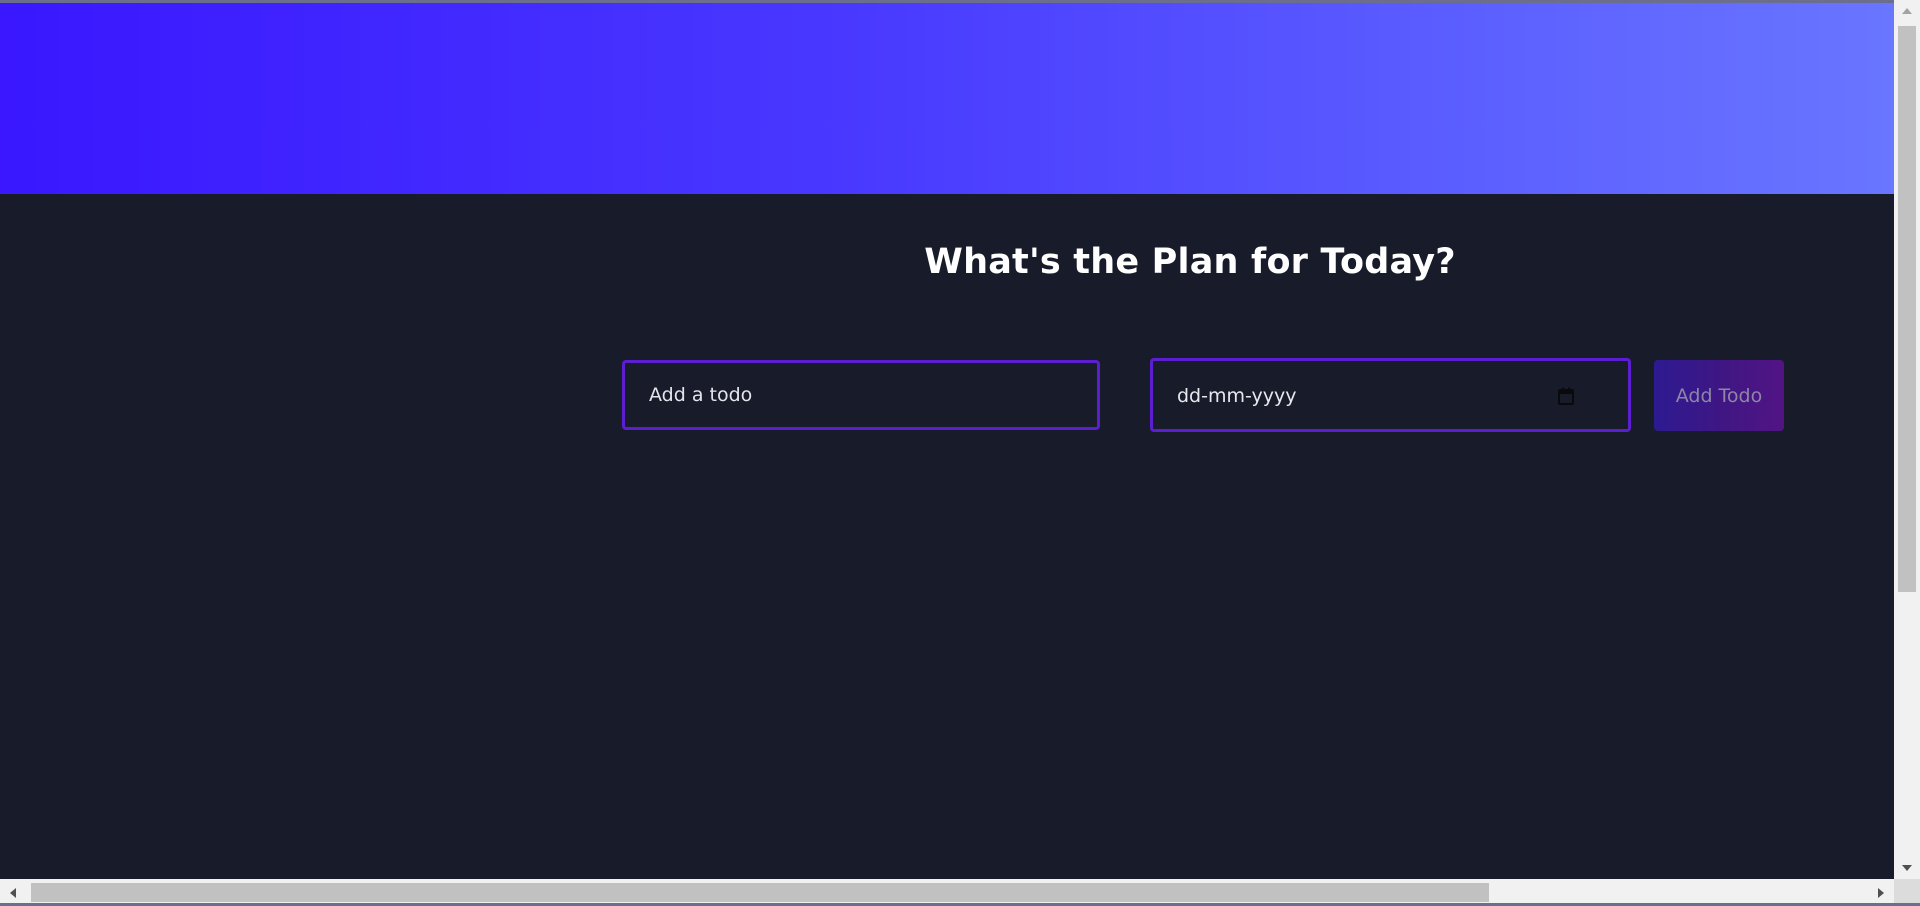 The image size is (1920, 906). Describe the element at coordinates (1881, 892) in the screenshot. I see `chevron-right-icon` at that location.